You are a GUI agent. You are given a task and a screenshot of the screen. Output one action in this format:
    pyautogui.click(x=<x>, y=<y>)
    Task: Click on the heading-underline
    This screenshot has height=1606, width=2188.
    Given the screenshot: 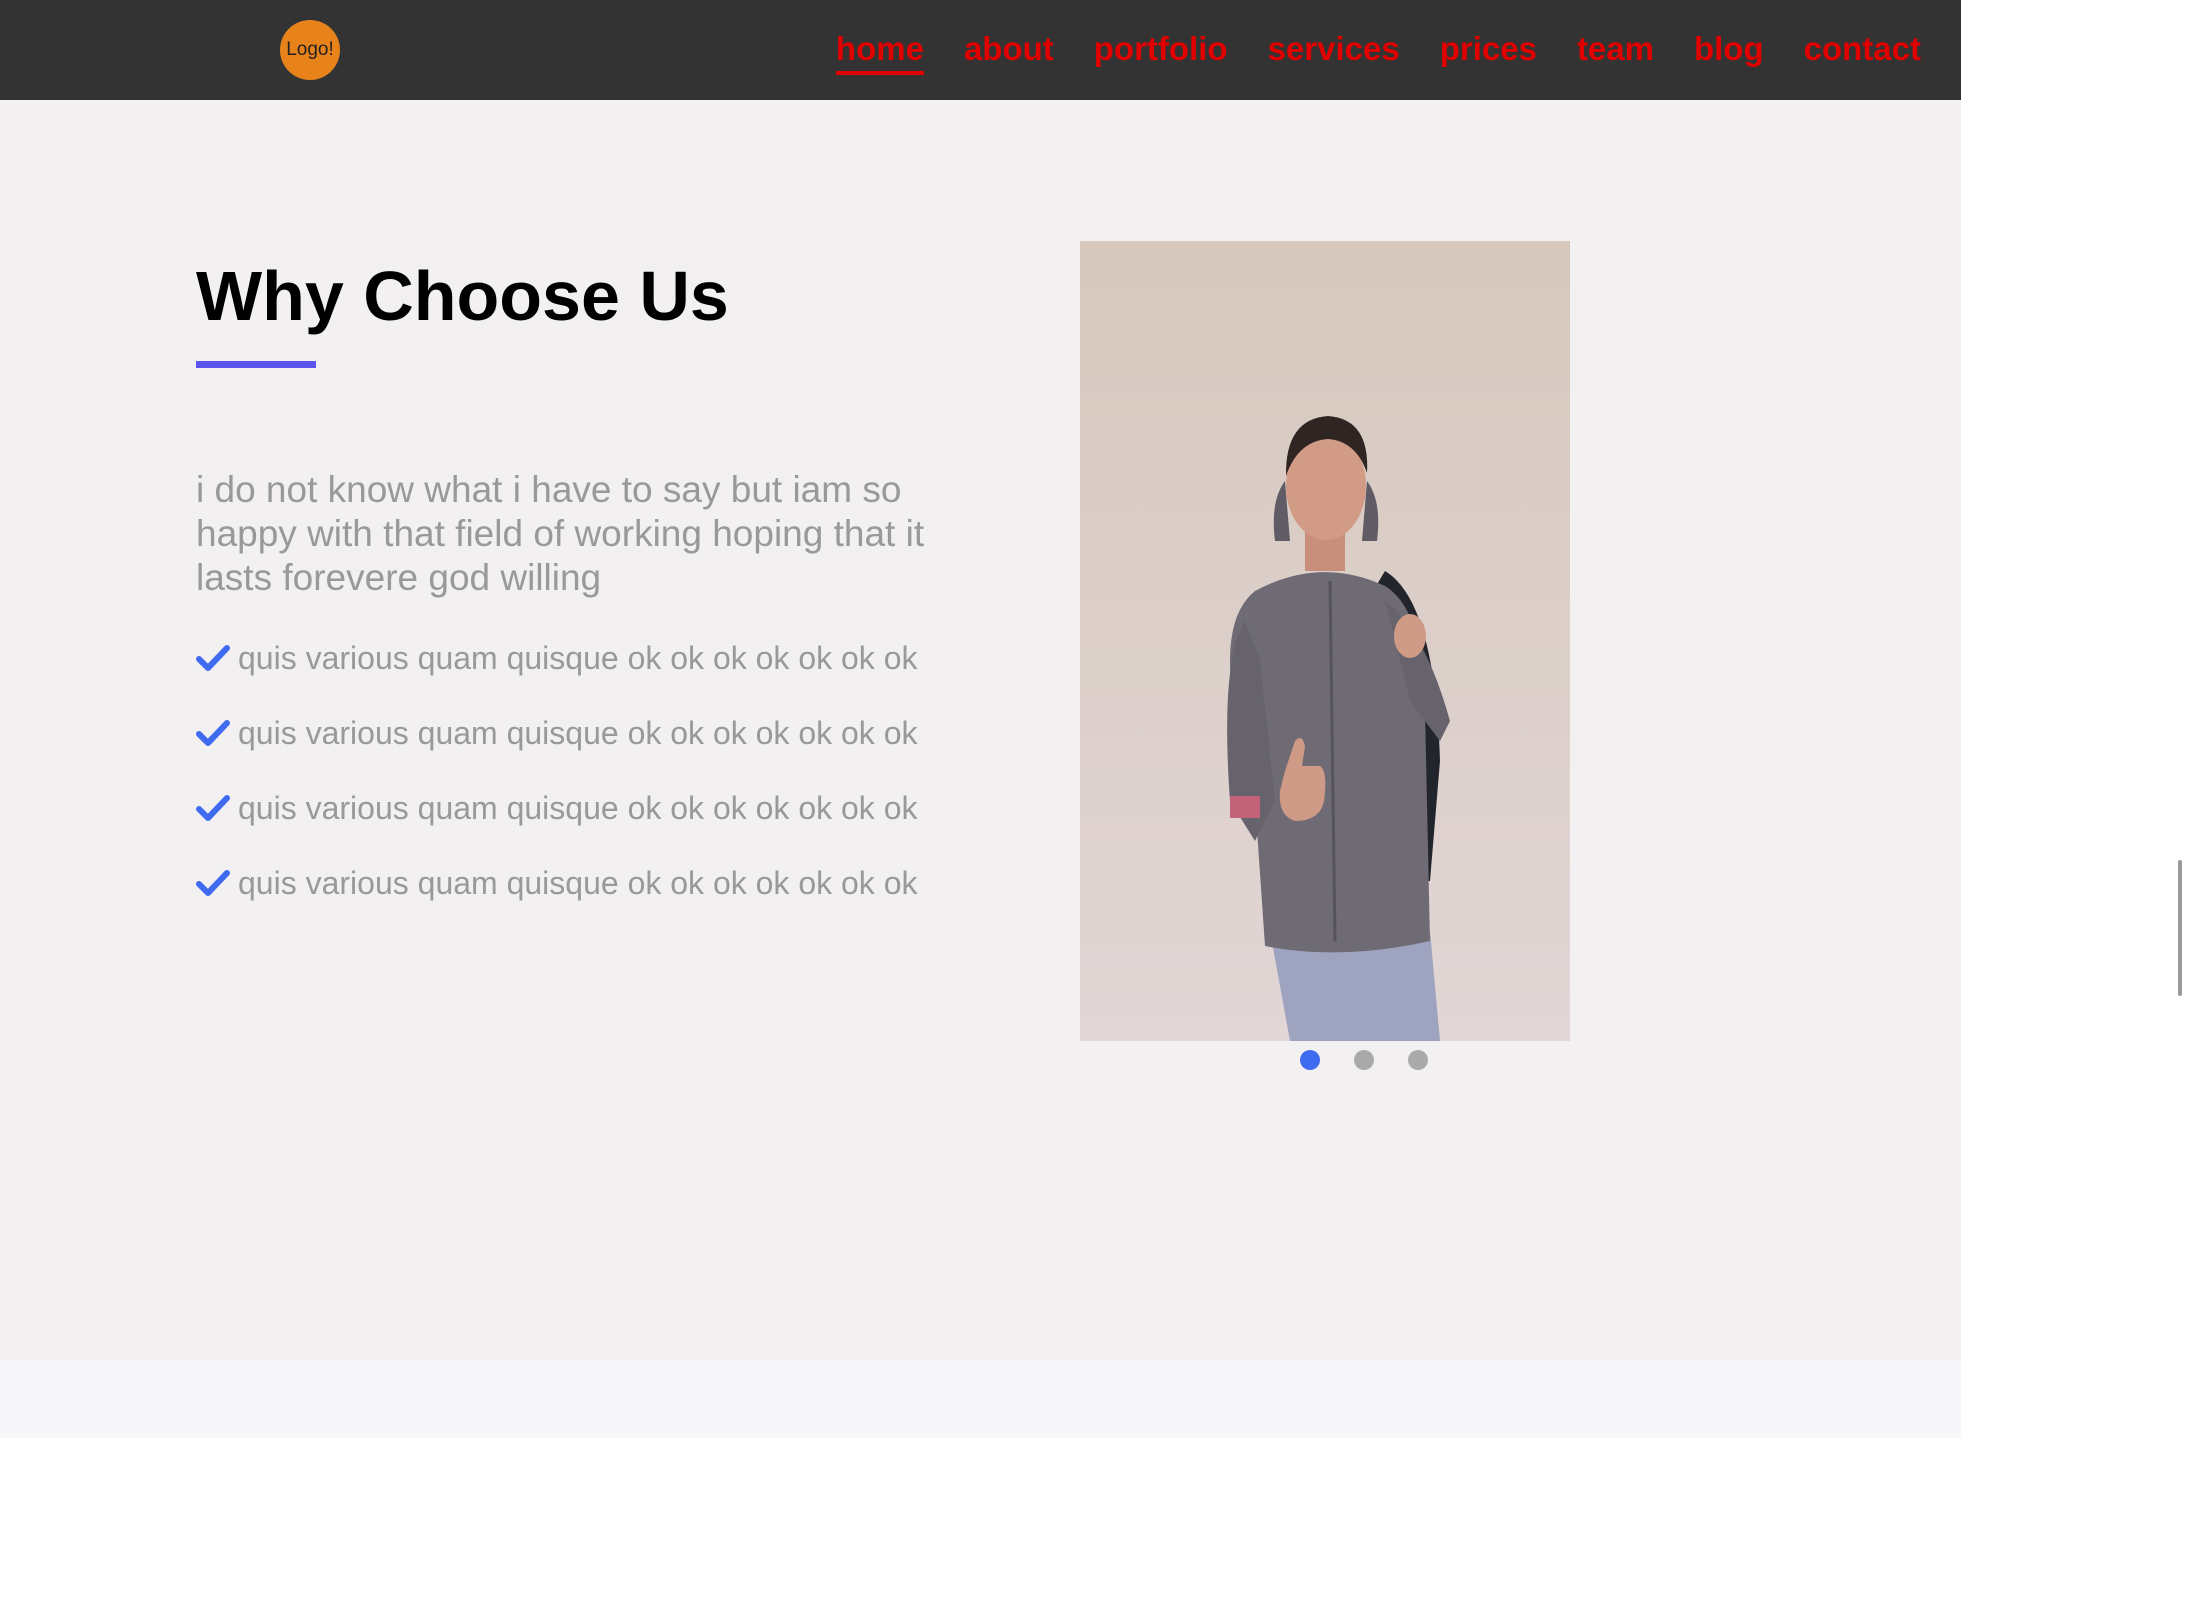 What is the action you would take?
    pyautogui.click(x=256, y=364)
    